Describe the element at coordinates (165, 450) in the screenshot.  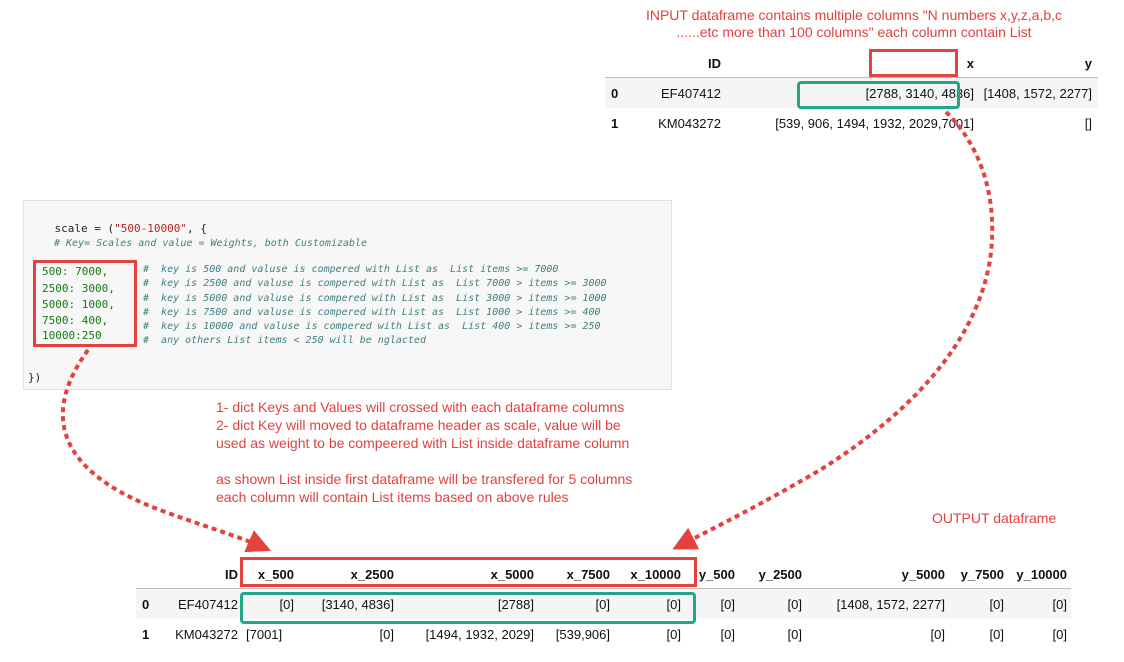
I see `dashed-arrow-to-output-headers` at that location.